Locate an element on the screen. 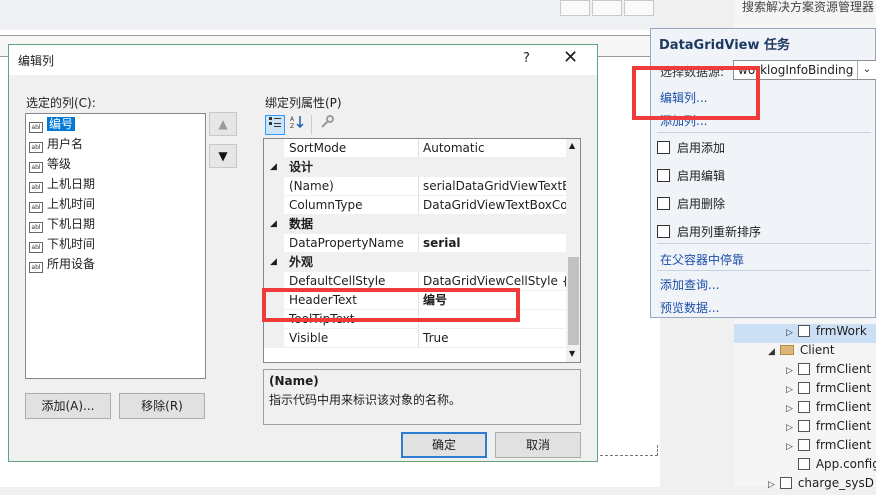 The width and height of the screenshot is (876, 495). tree-item: ▷ frmWork is located at coordinates (805, 333).